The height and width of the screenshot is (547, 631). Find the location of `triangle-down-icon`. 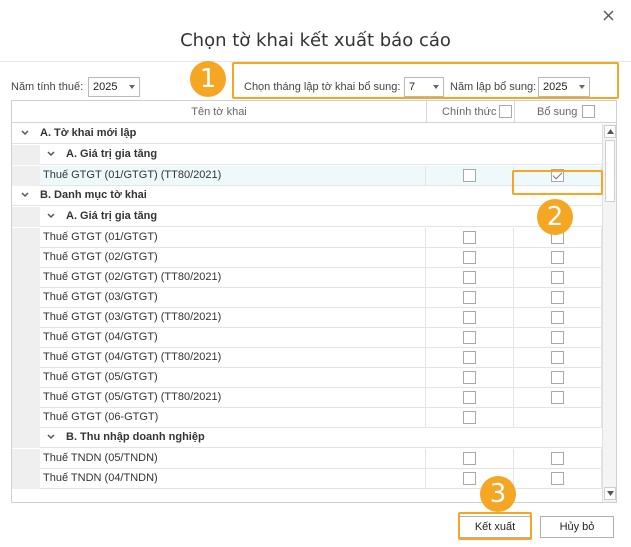

triangle-down-icon is located at coordinates (610, 493).